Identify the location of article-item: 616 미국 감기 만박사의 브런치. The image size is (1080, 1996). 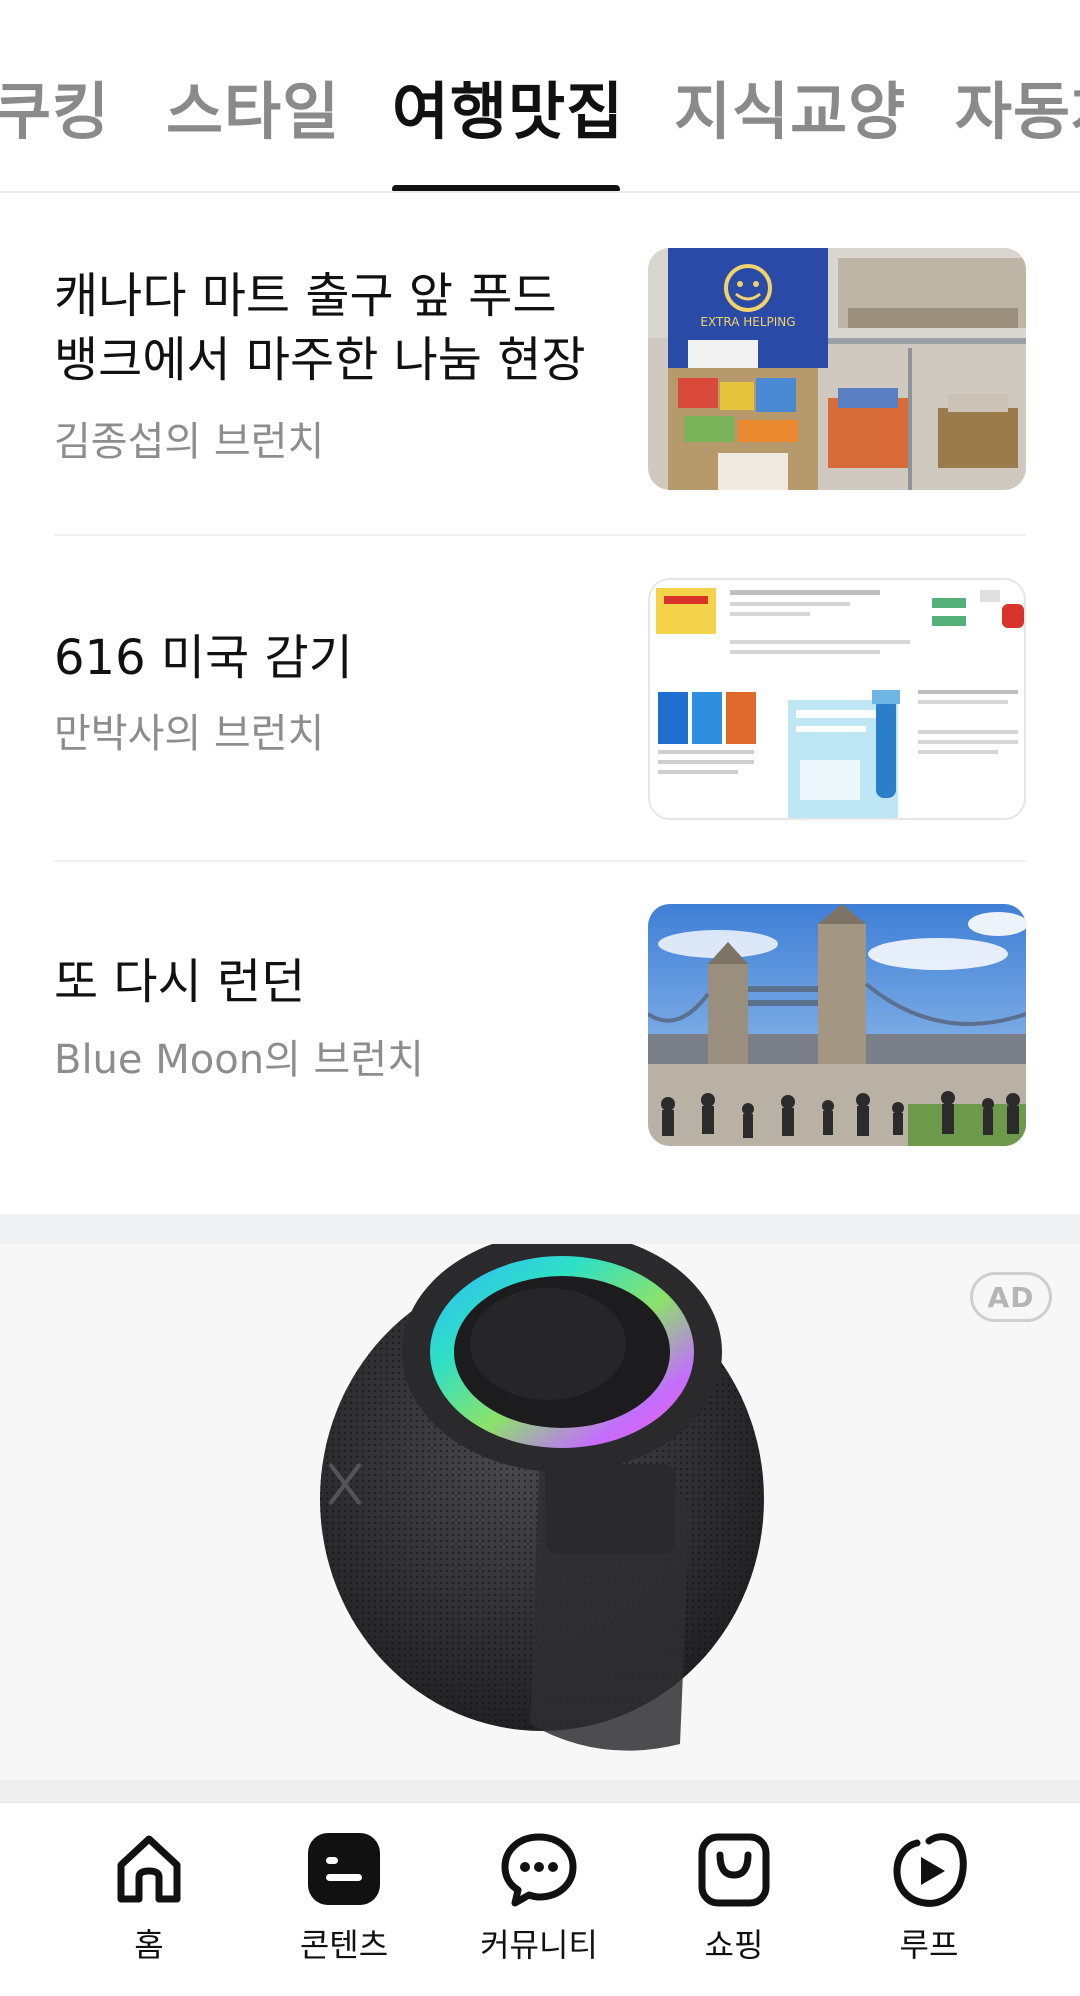
(540, 699).